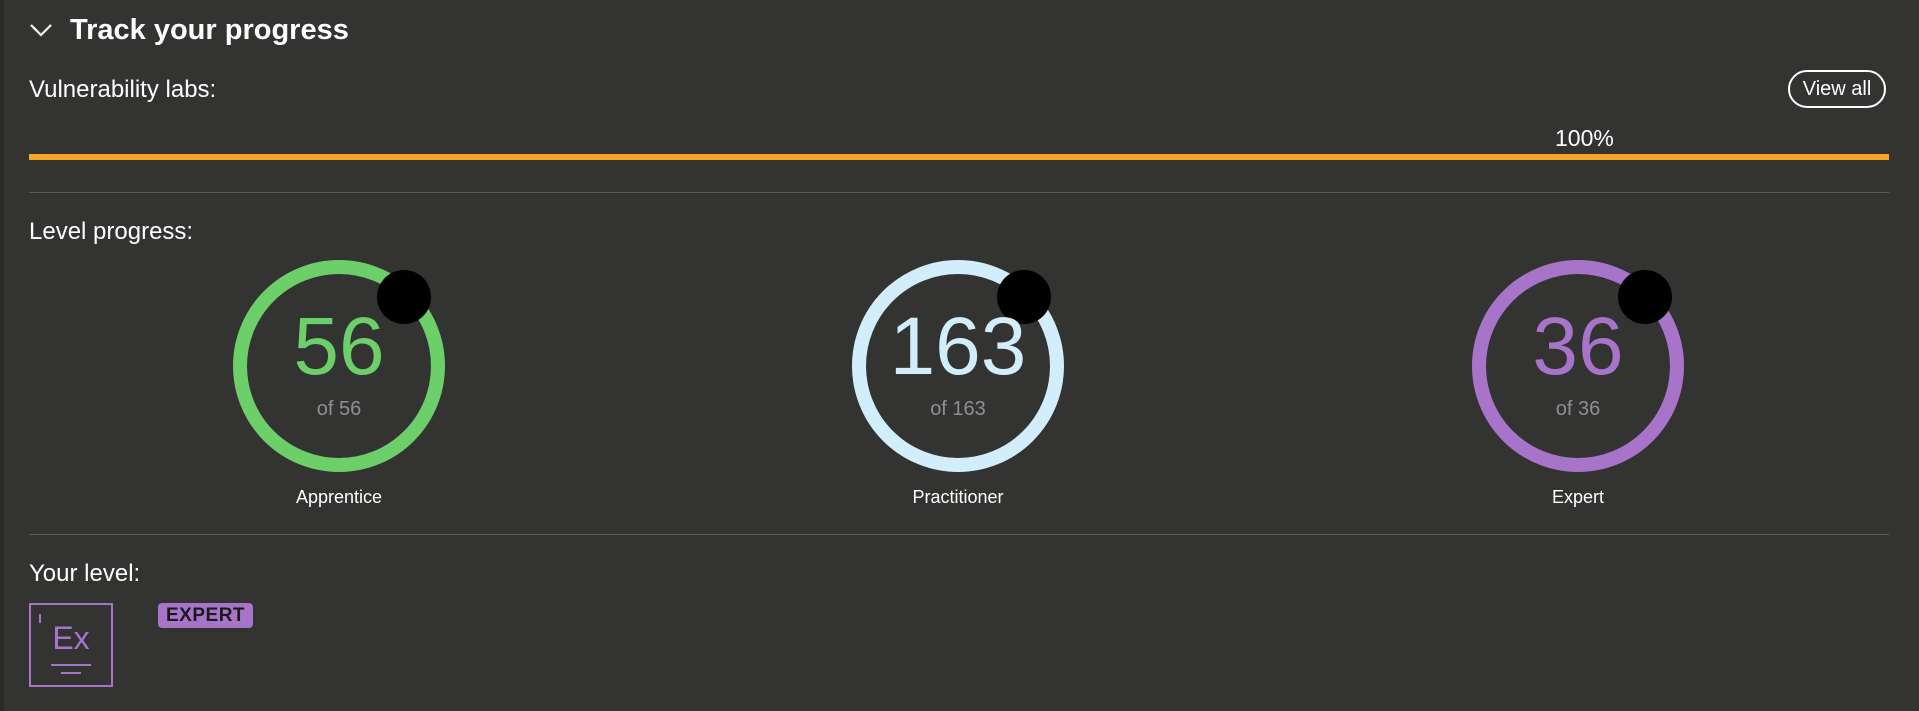 The image size is (1919, 711). Describe the element at coordinates (123, 89) in the screenshot. I see `vulnerability-labs-label: Vulnerability labs:` at that location.